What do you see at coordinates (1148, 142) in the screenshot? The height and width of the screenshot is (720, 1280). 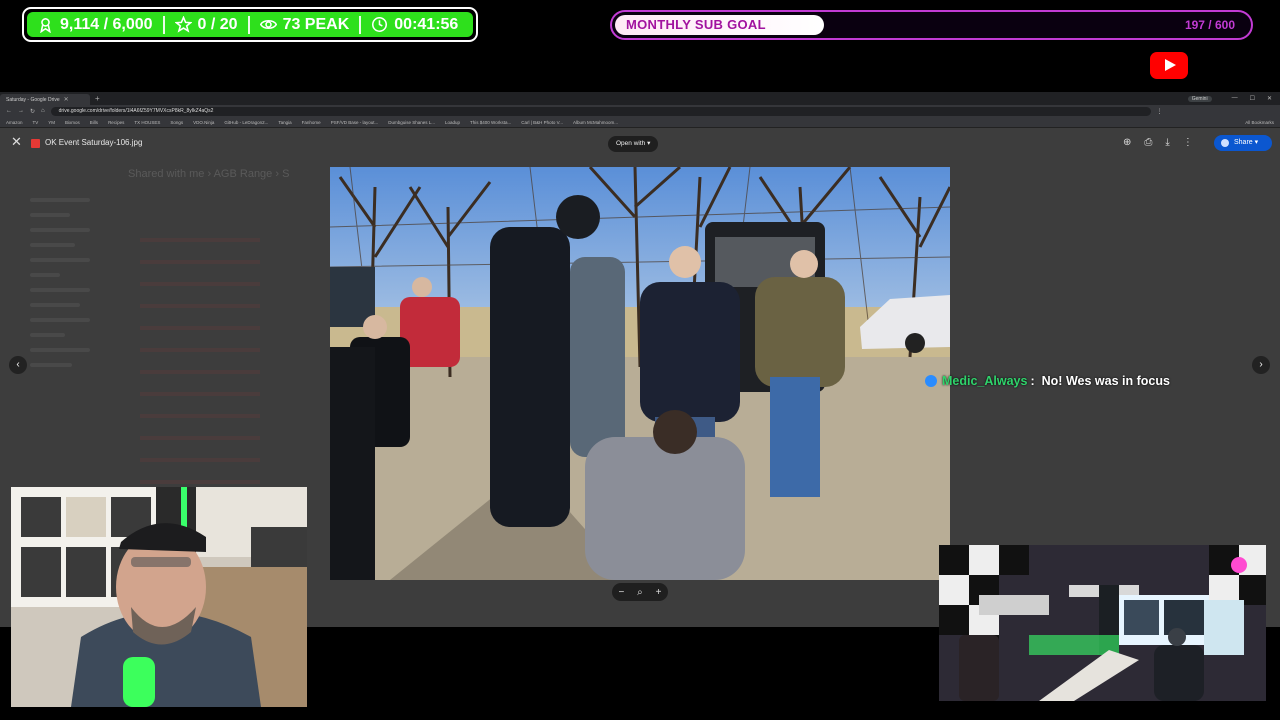 I see `print-icon: ⎙` at bounding box center [1148, 142].